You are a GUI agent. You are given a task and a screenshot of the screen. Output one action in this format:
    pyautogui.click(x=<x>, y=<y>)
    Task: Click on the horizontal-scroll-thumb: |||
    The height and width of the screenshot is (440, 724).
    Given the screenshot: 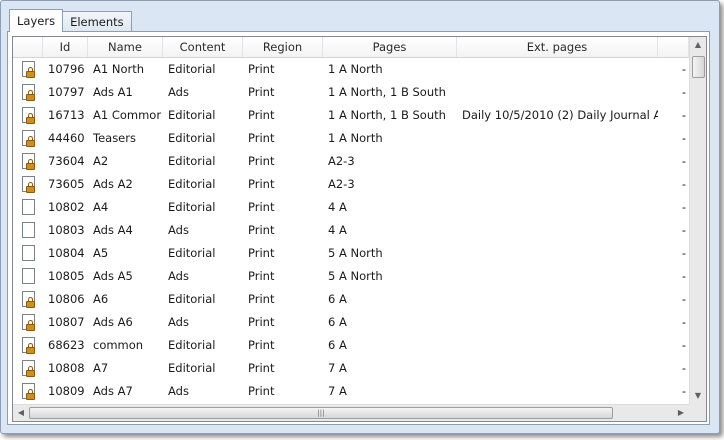 What is the action you would take?
    pyautogui.click(x=321, y=413)
    